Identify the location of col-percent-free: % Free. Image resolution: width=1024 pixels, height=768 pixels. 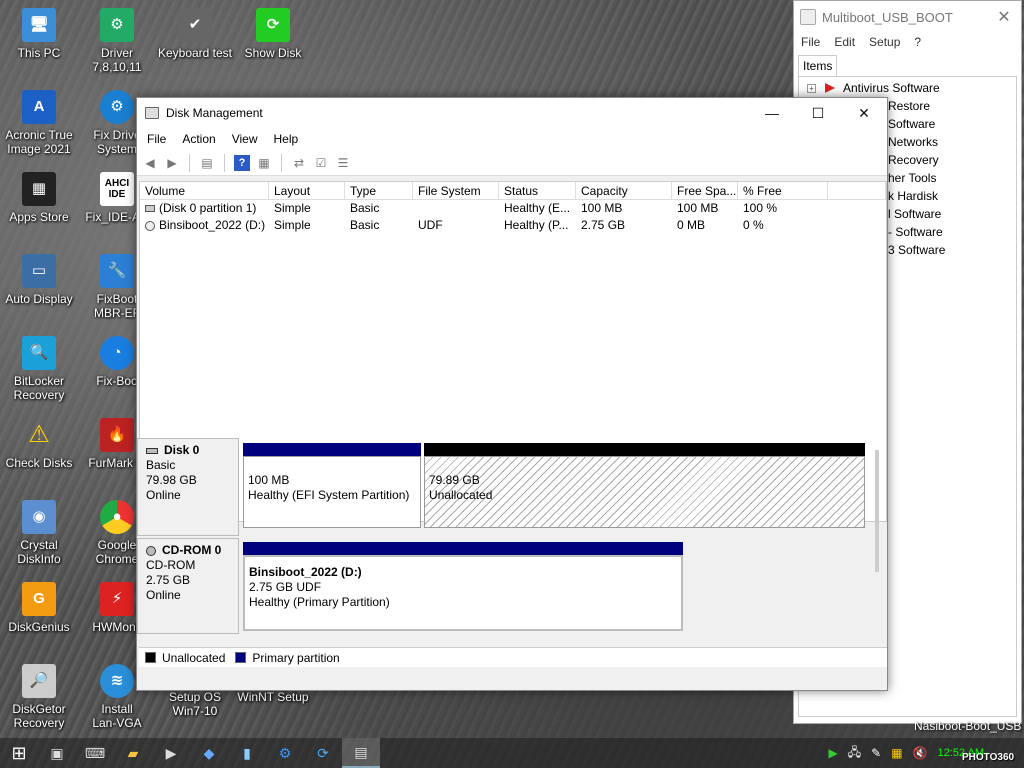
(783, 190).